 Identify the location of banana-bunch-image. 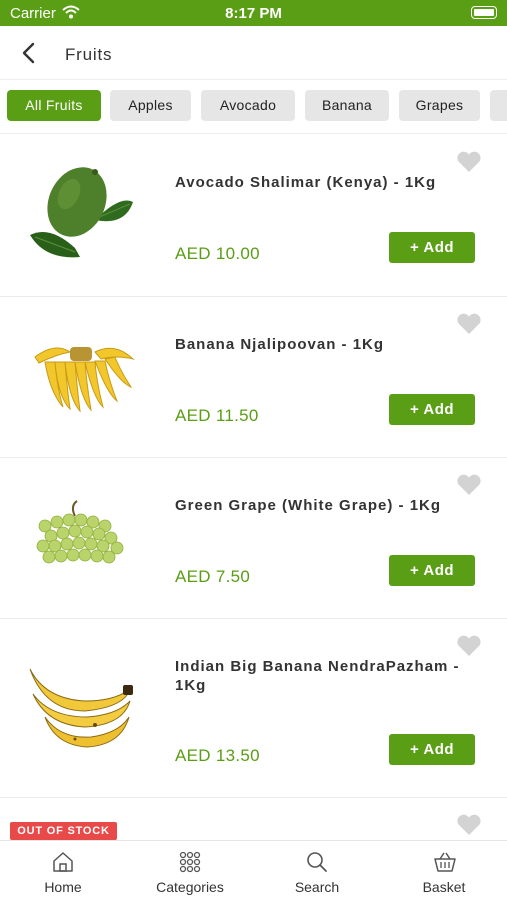
(84, 380).